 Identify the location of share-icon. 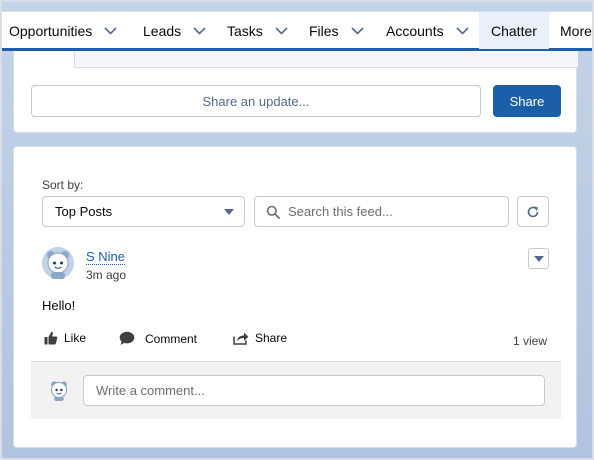
(241, 338).